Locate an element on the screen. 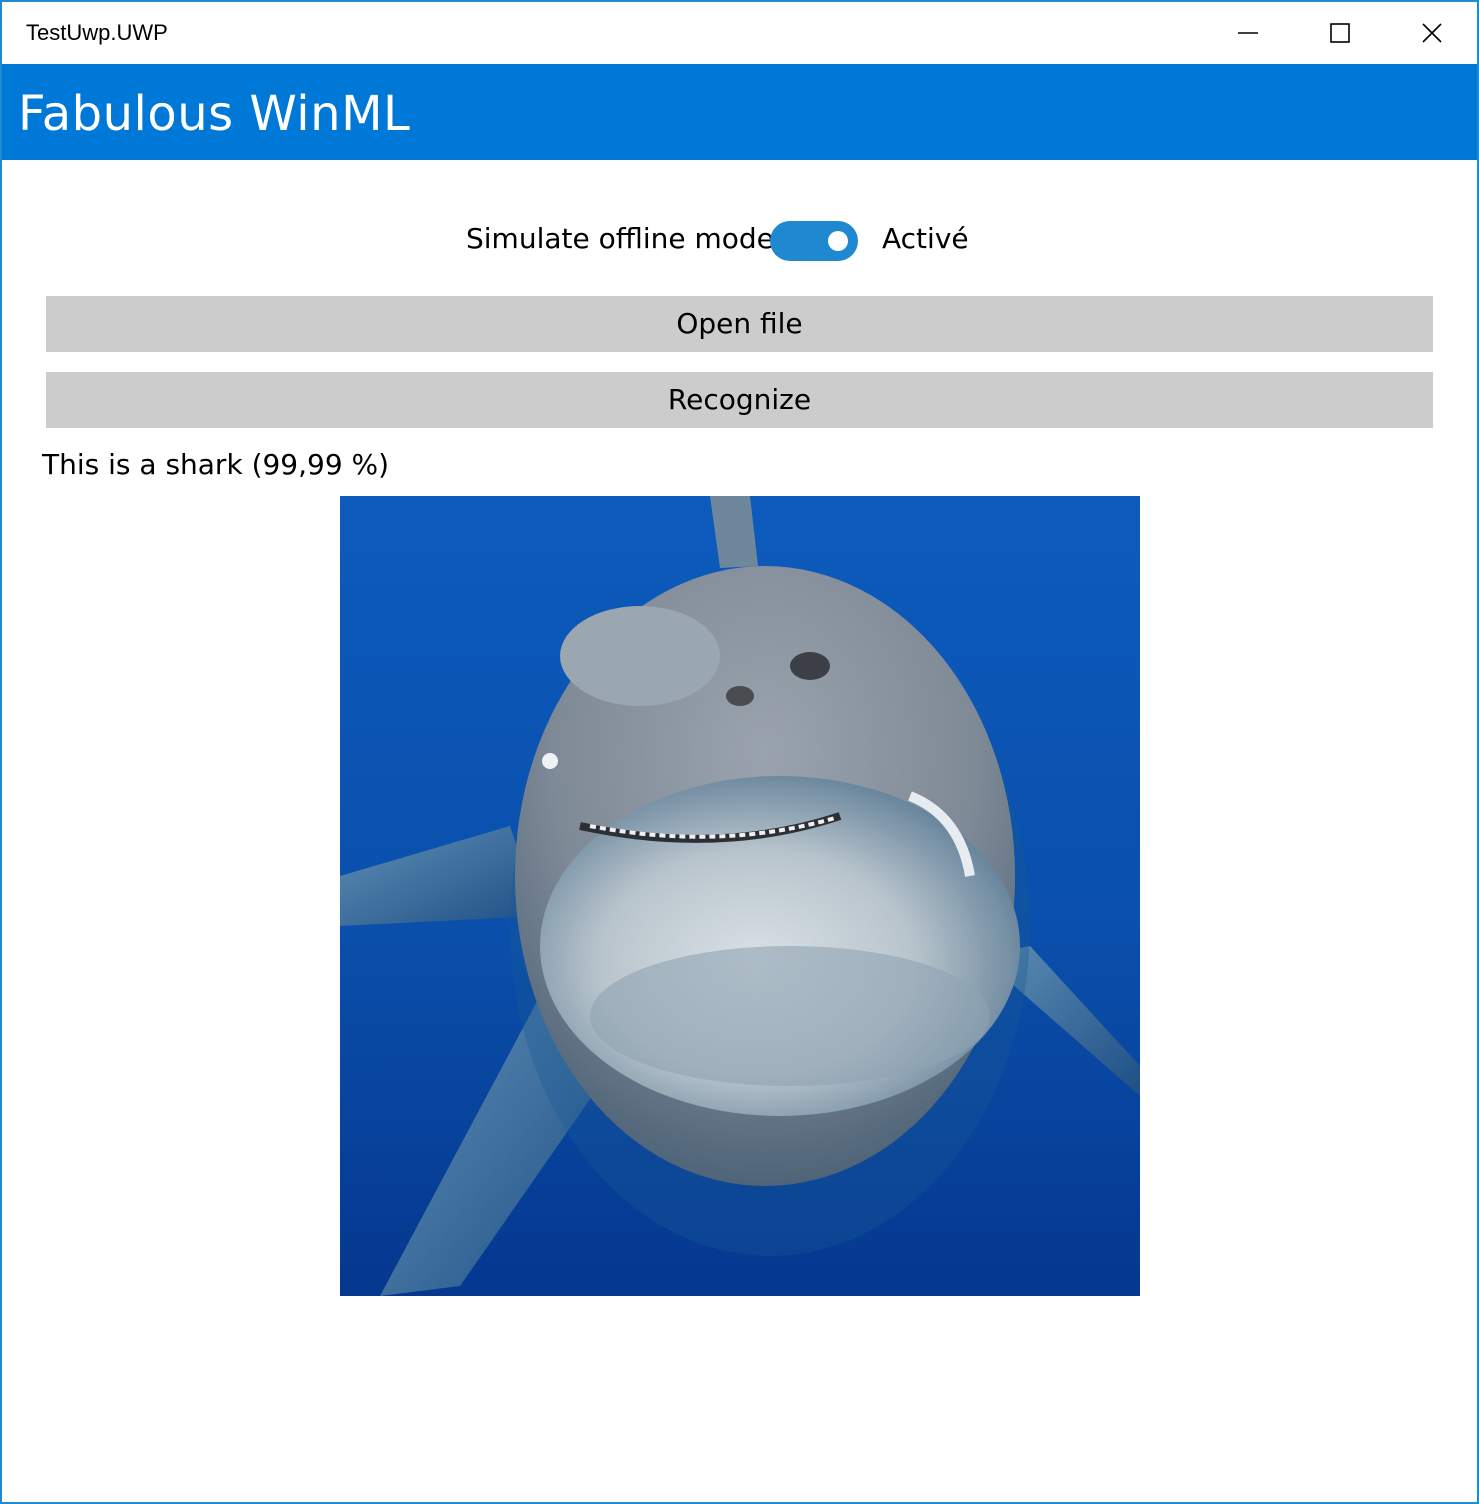  close-icon is located at coordinates (1432, 33).